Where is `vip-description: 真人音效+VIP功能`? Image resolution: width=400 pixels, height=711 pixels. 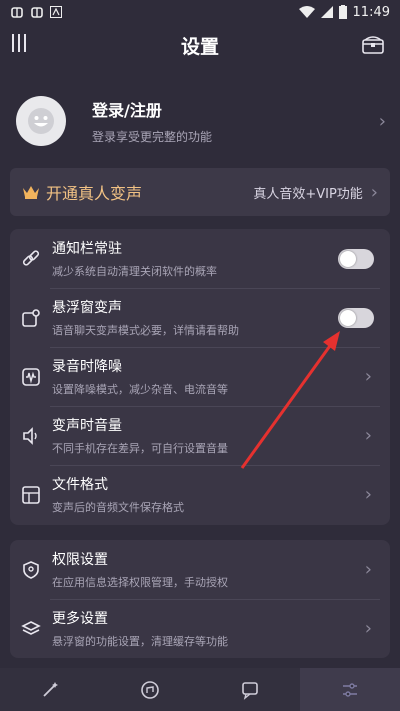
vip-description: 真人音效+VIP功能 is located at coordinates (308, 194).